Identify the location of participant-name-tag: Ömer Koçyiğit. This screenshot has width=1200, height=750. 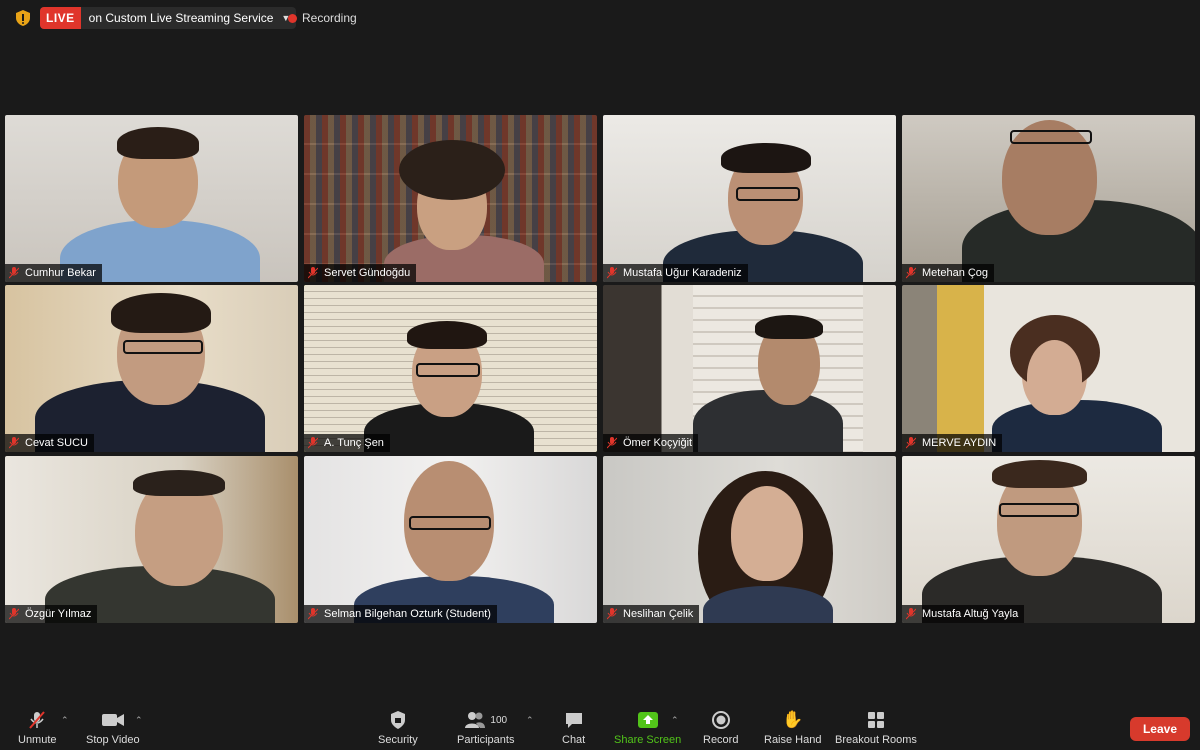
(651, 443).